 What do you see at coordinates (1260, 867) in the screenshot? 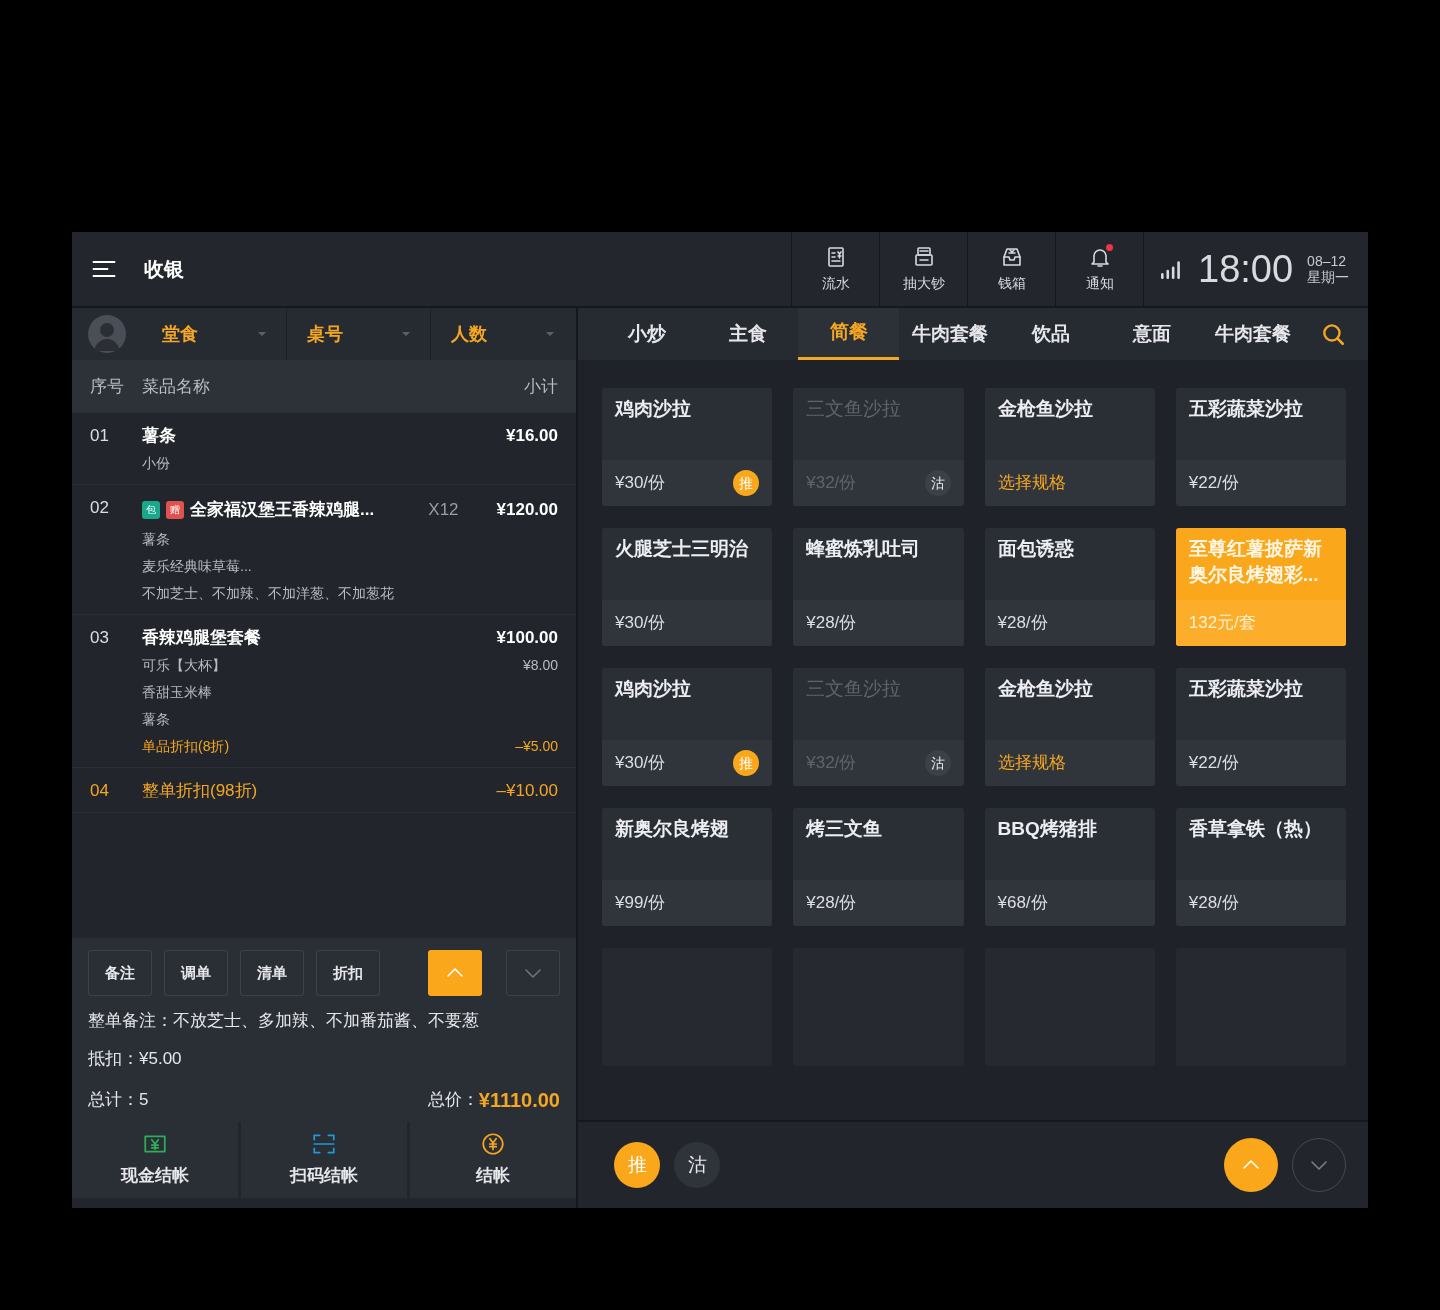
I see `dish-card: 香草拿铁（热） ¥28/份` at bounding box center [1260, 867].